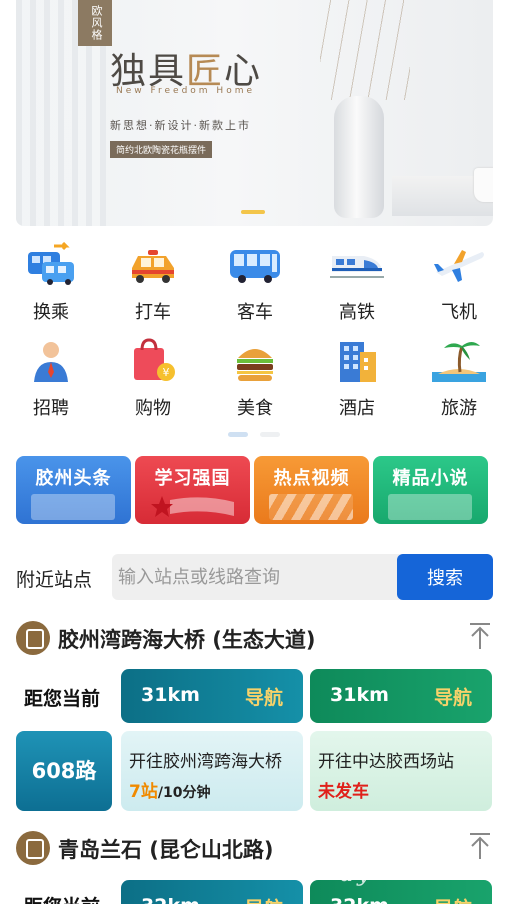  Describe the element at coordinates (51, 362) in the screenshot. I see `recruit-person-icon` at that location.